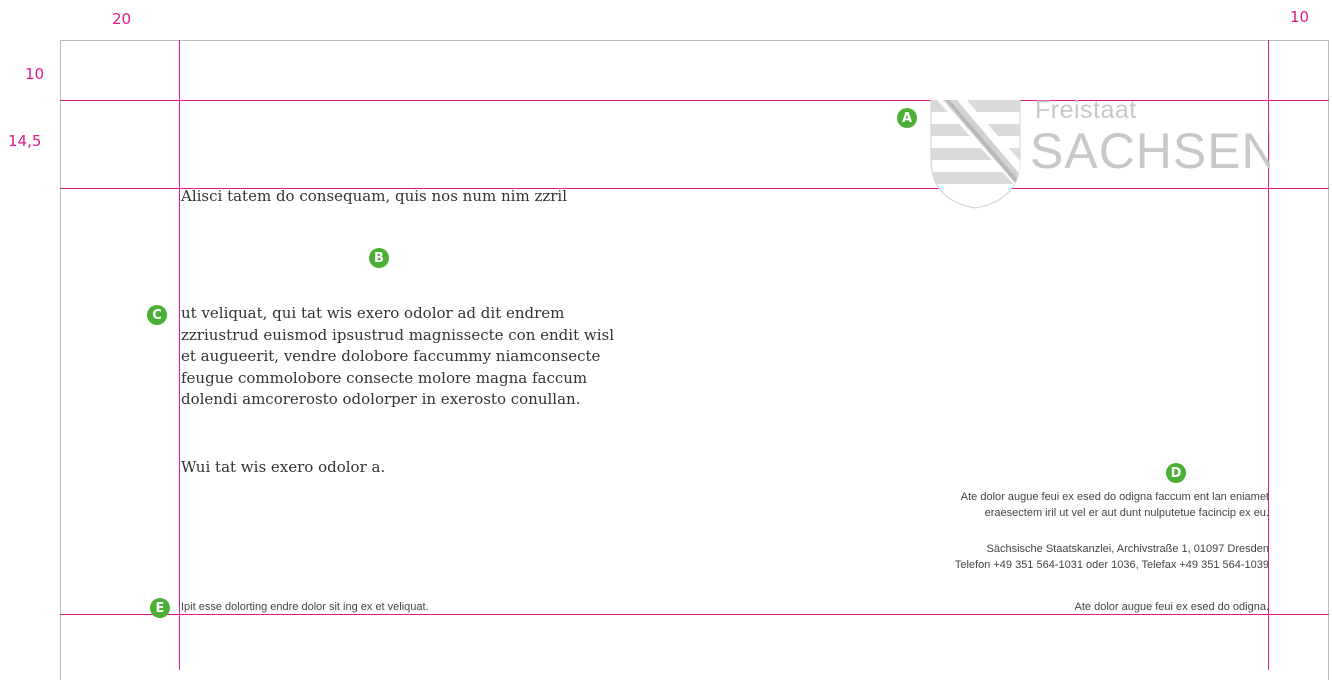 The width and height of the screenshot is (1332, 680). What do you see at coordinates (1171, 607) in the screenshot?
I see `footer-right-text: Ate dolor augue feui ex esed do odigna.` at bounding box center [1171, 607].